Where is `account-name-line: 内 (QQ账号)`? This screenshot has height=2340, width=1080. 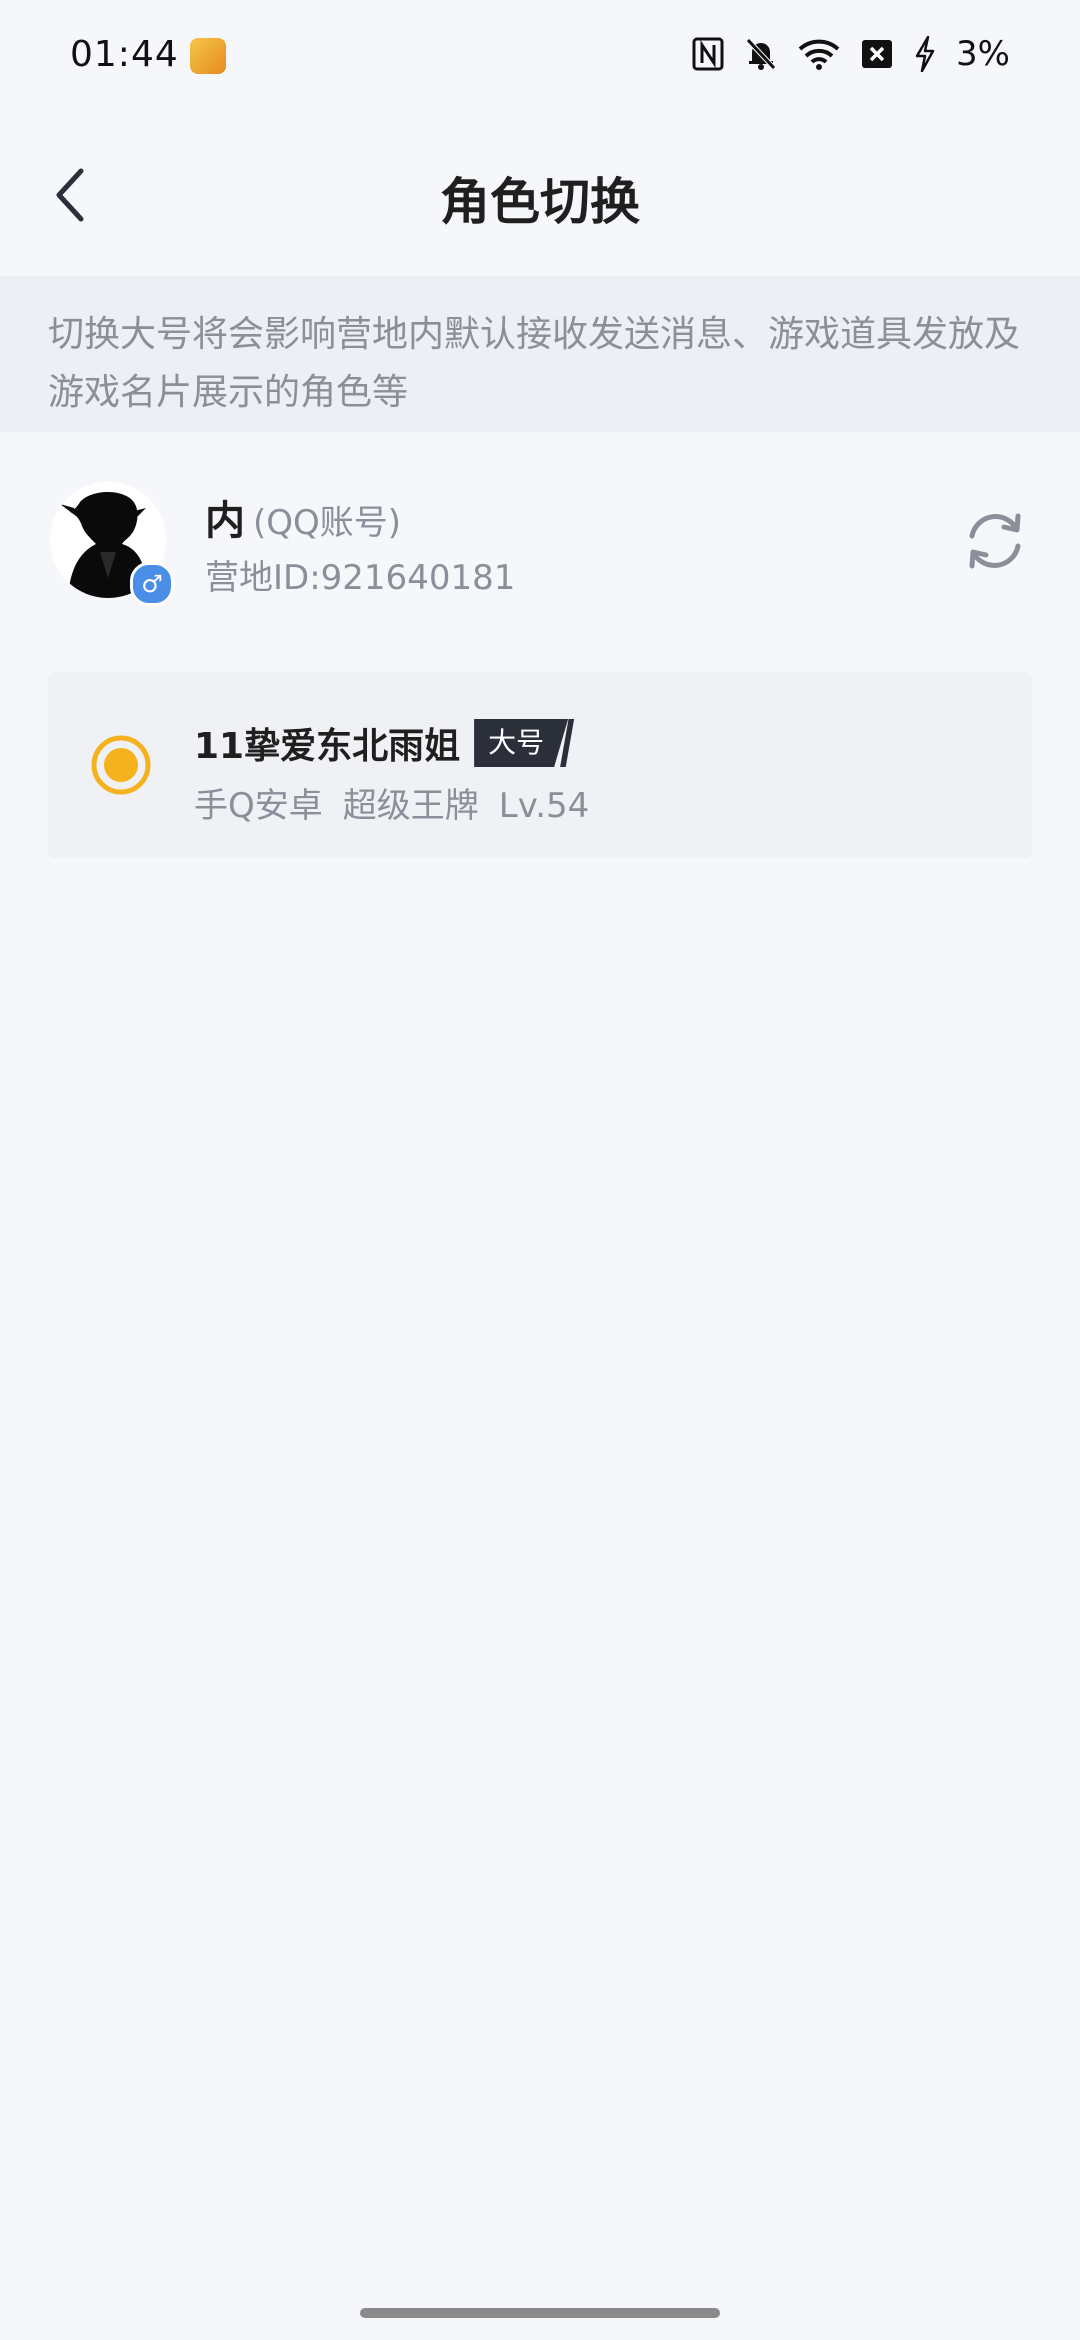
account-name-line: 内 (QQ账号) is located at coordinates (303, 517).